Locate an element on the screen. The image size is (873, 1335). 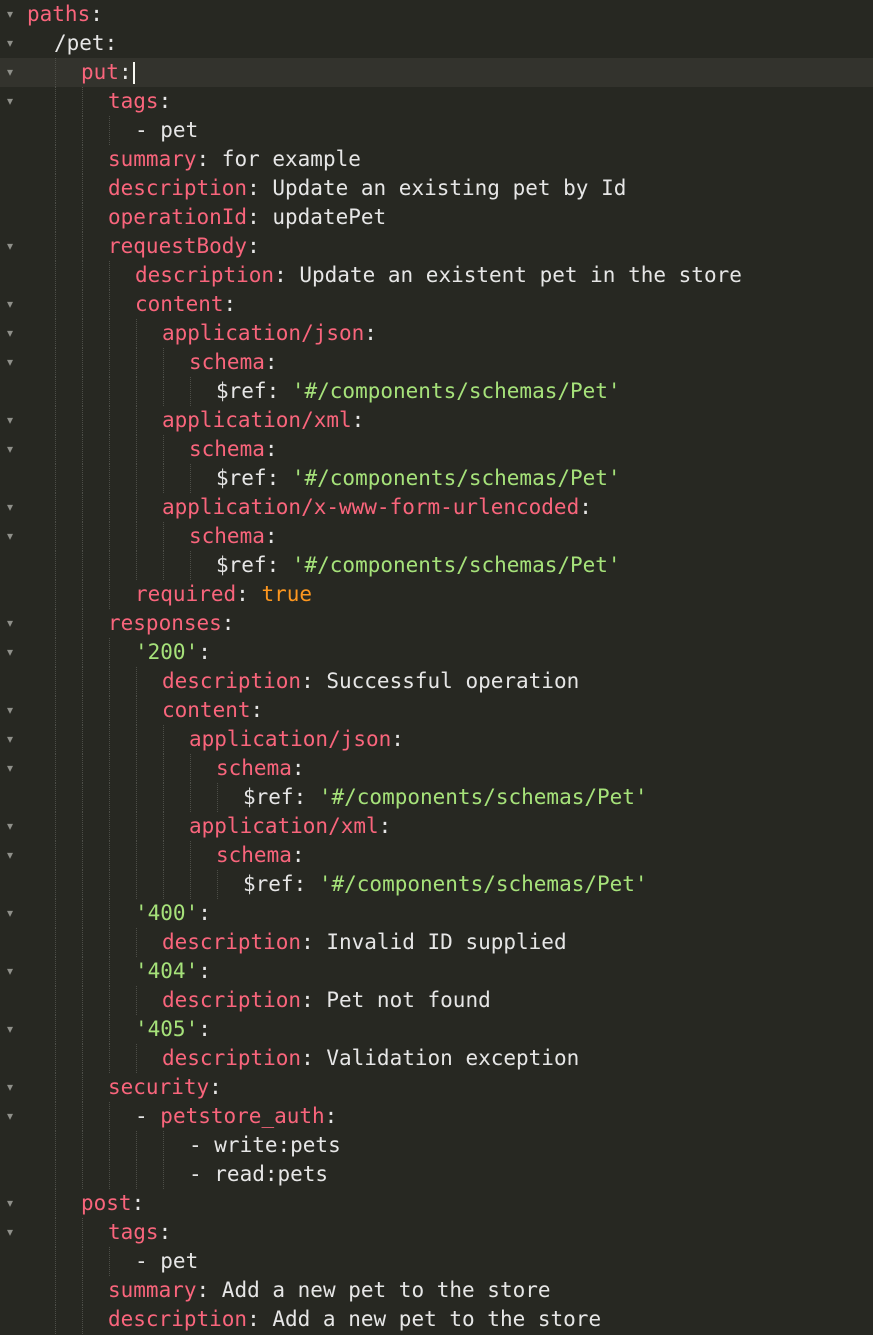
code-line: ▾ '200': is located at coordinates (436, 652).